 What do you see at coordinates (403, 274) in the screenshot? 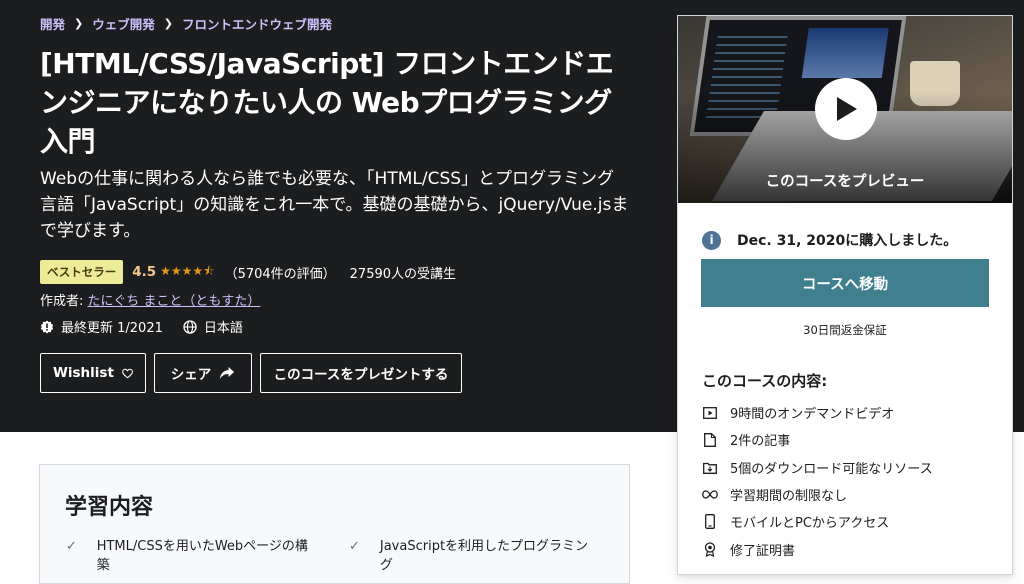
I see `student-count: 27590人の受講生` at bounding box center [403, 274].